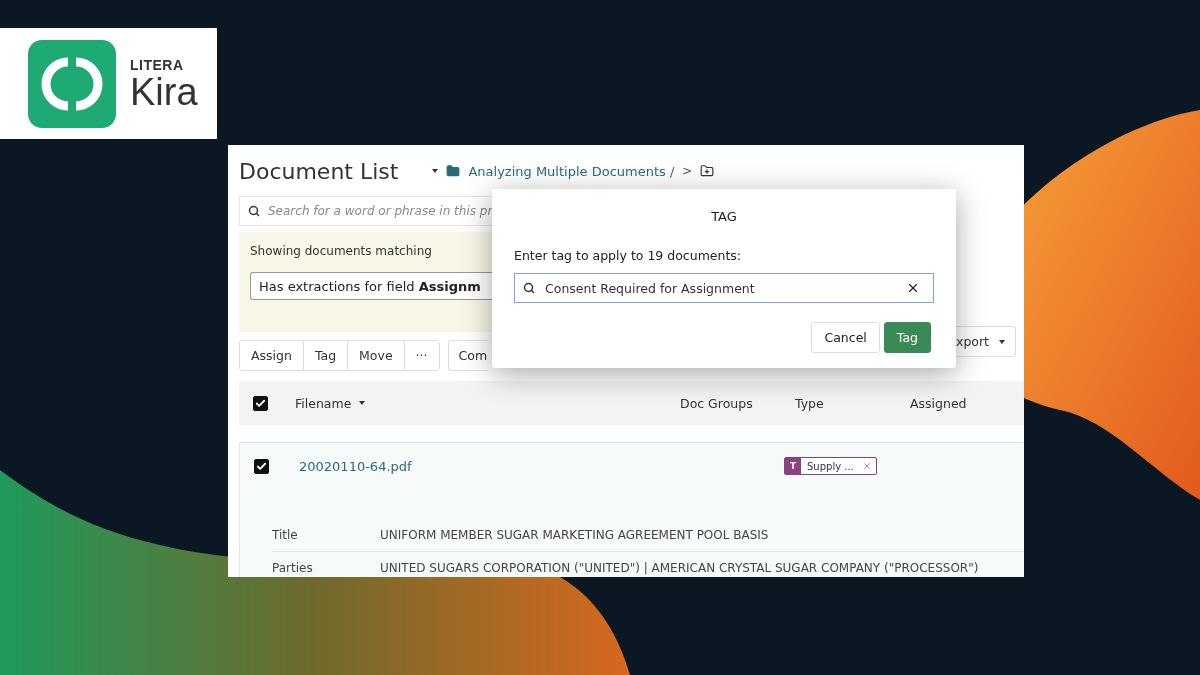 Image resolution: width=1200 pixels, height=675 pixels. Describe the element at coordinates (453, 171) in the screenshot. I see `folder-icon` at that location.